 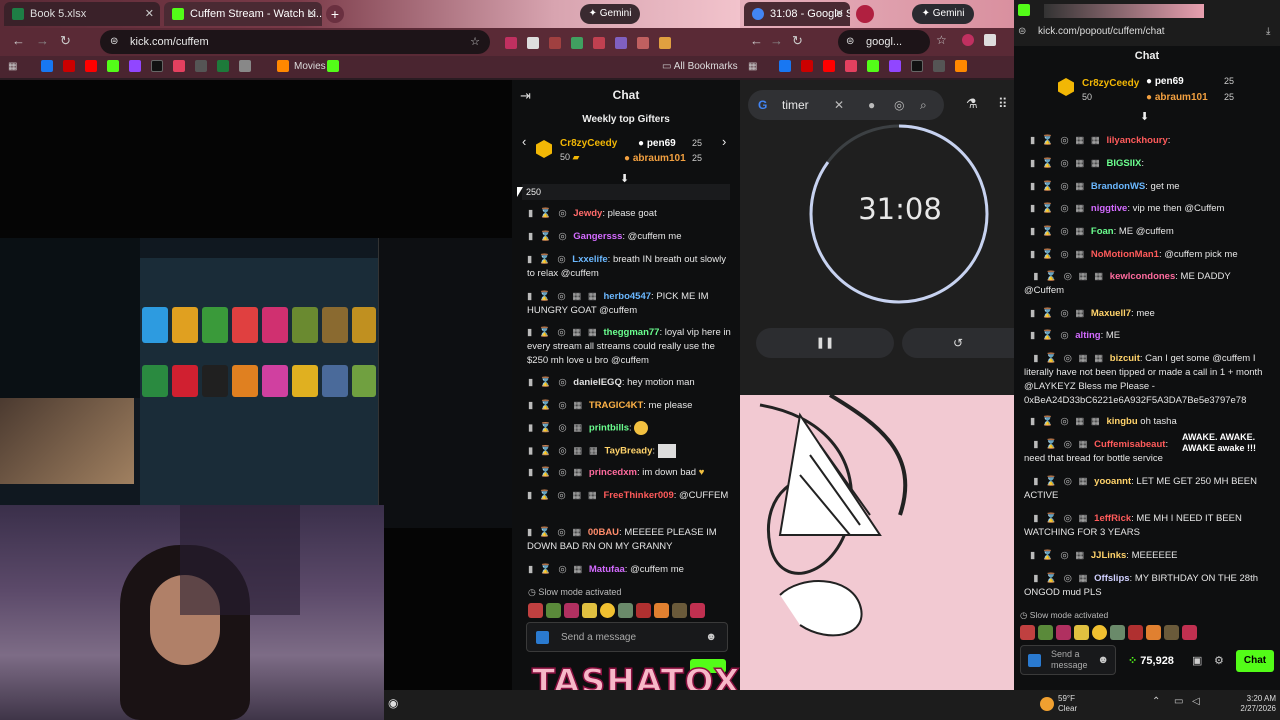 I want to click on chat-username: TRAGIC4KT, so click(x=616, y=405).